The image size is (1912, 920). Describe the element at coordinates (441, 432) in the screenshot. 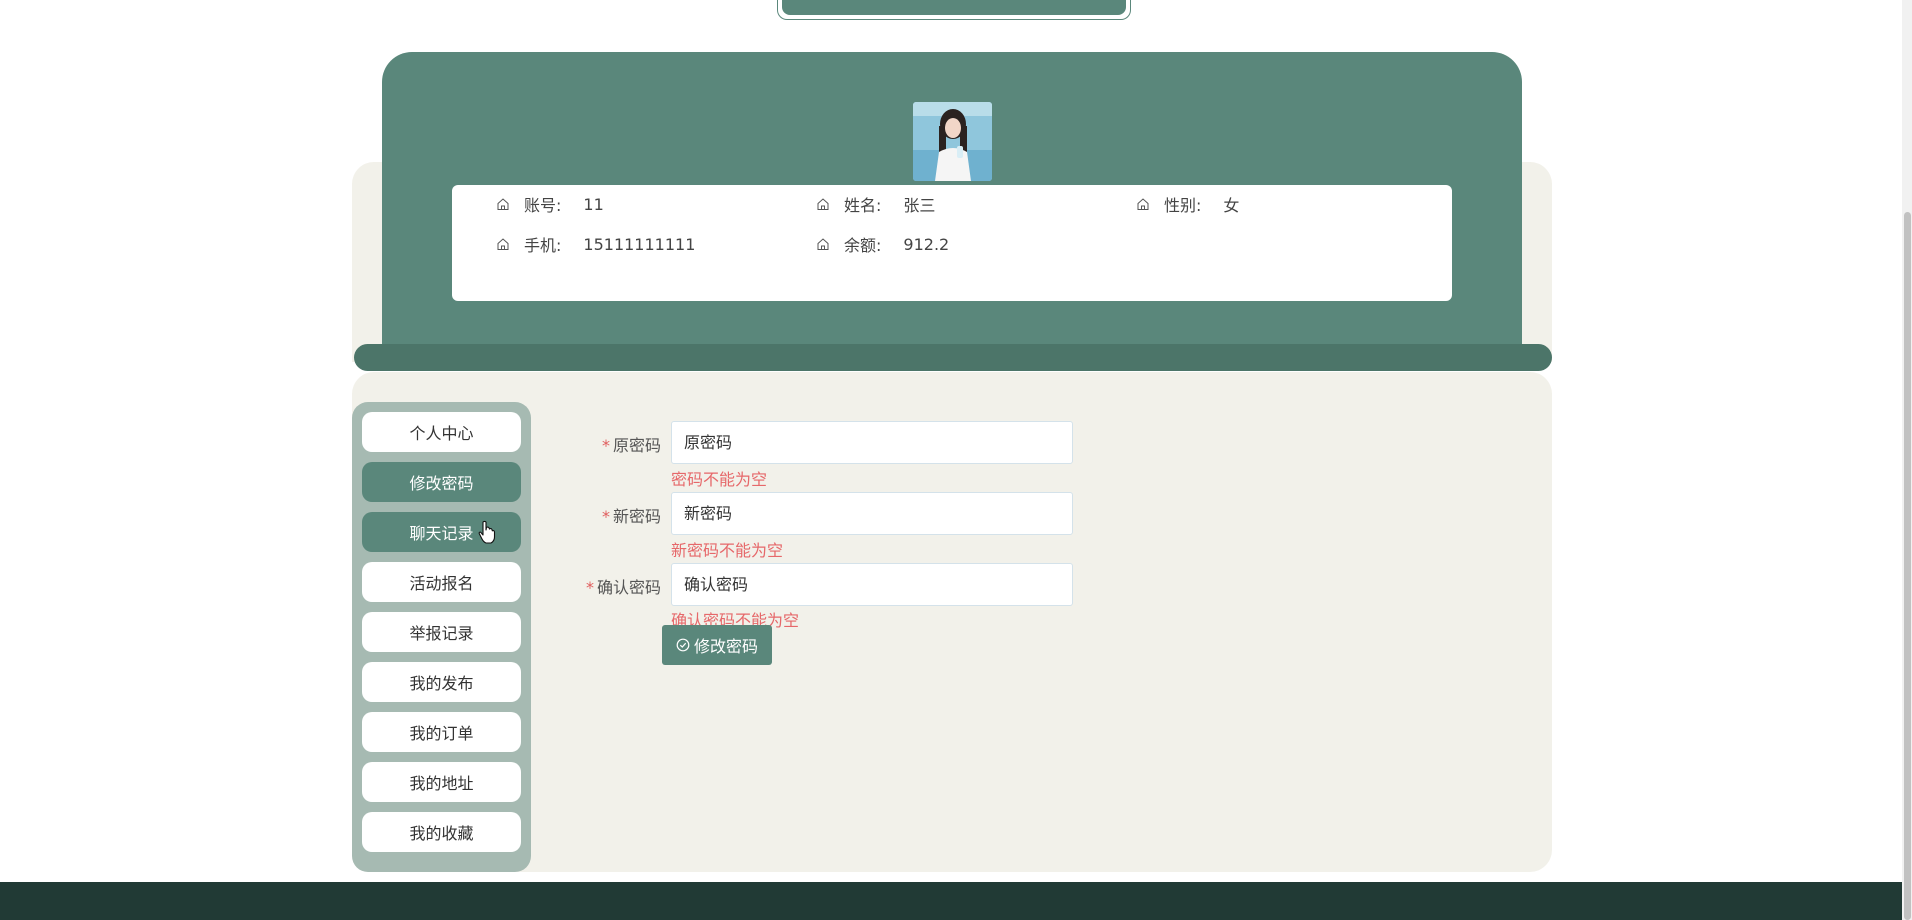

I see `menu-item-personal-center: 个人中心` at that location.